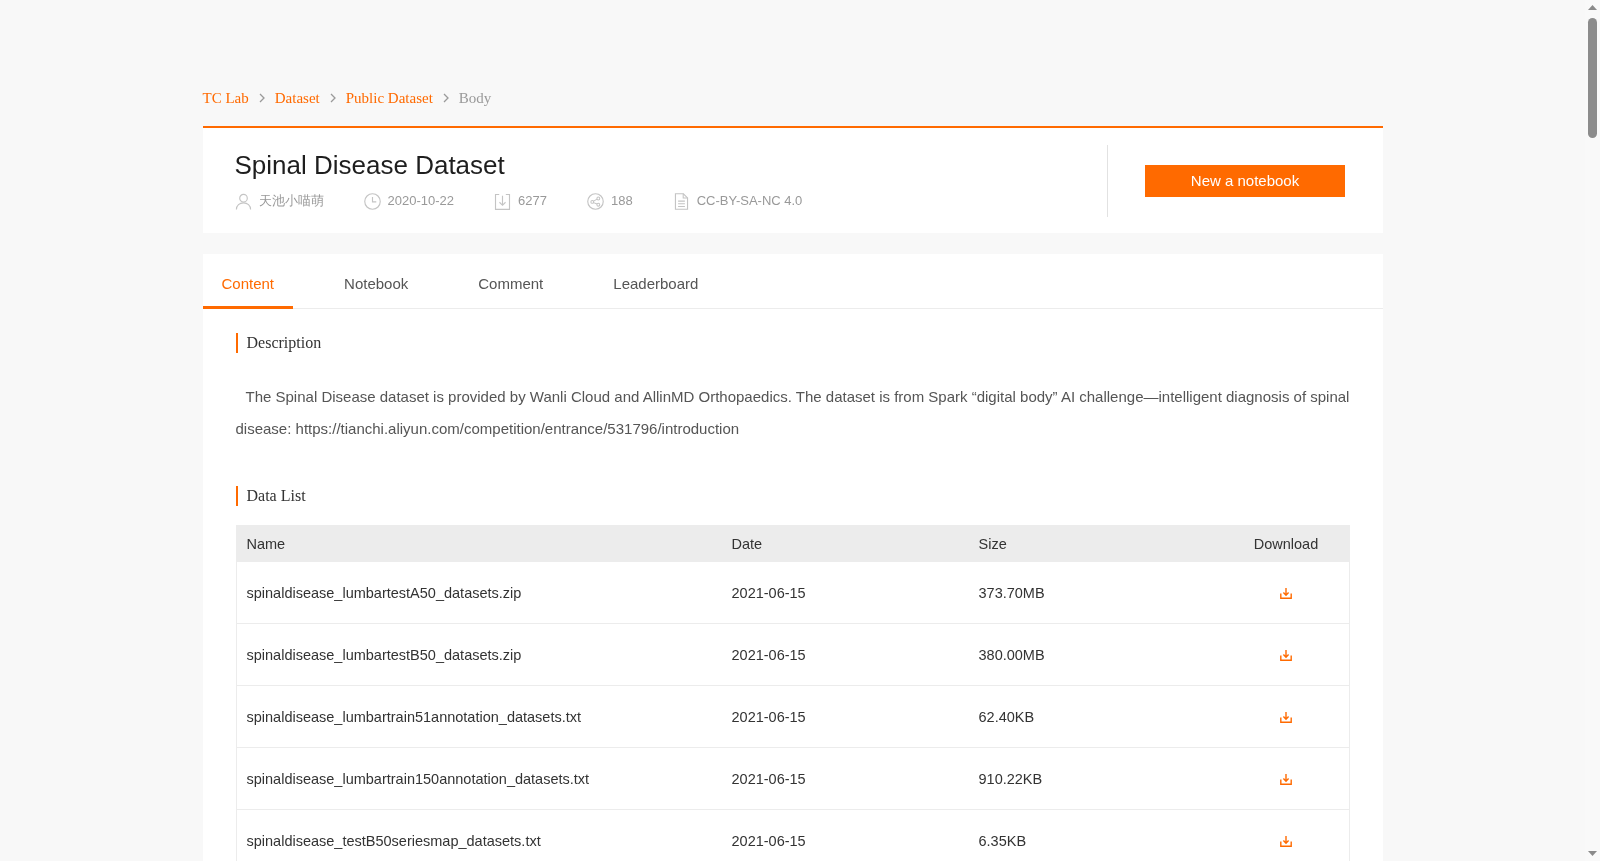  I want to click on file-name: spinaldisease_lumbartestA50_datasets.zip, so click(384, 592).